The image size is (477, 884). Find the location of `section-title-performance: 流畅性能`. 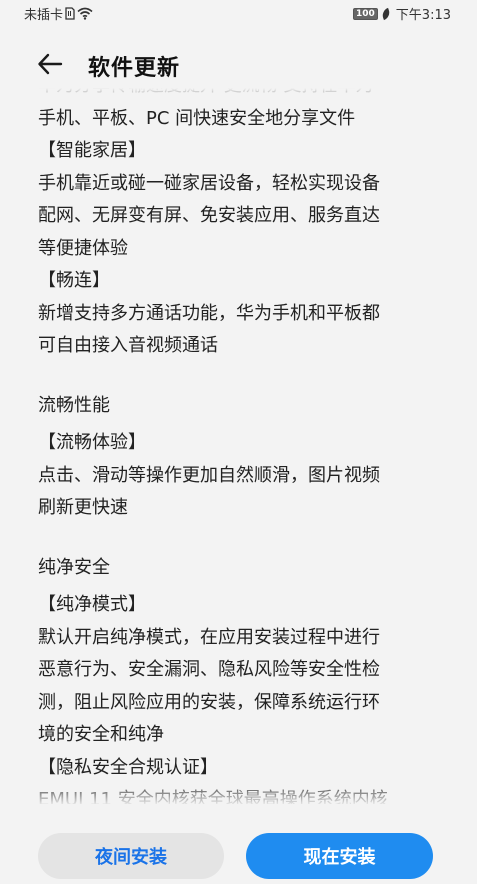

section-title-performance: 流畅性能 is located at coordinates (74, 405).